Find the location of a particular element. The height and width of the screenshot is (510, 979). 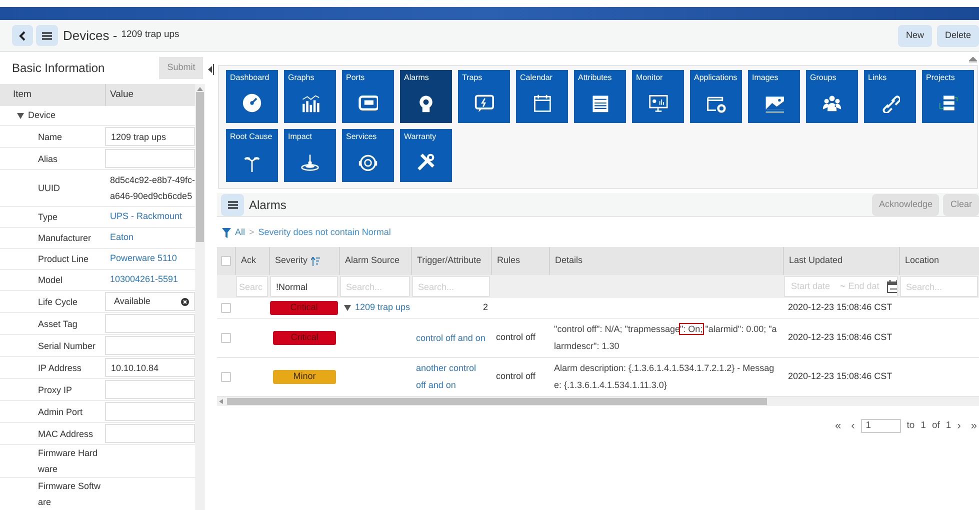

nav-tile: Calendar is located at coordinates (542, 96).